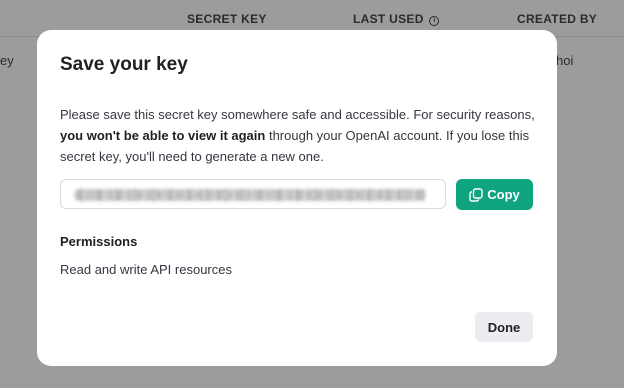 The image size is (624, 388). Describe the element at coordinates (124, 64) in the screenshot. I see `dialog-title: Save your key` at that location.